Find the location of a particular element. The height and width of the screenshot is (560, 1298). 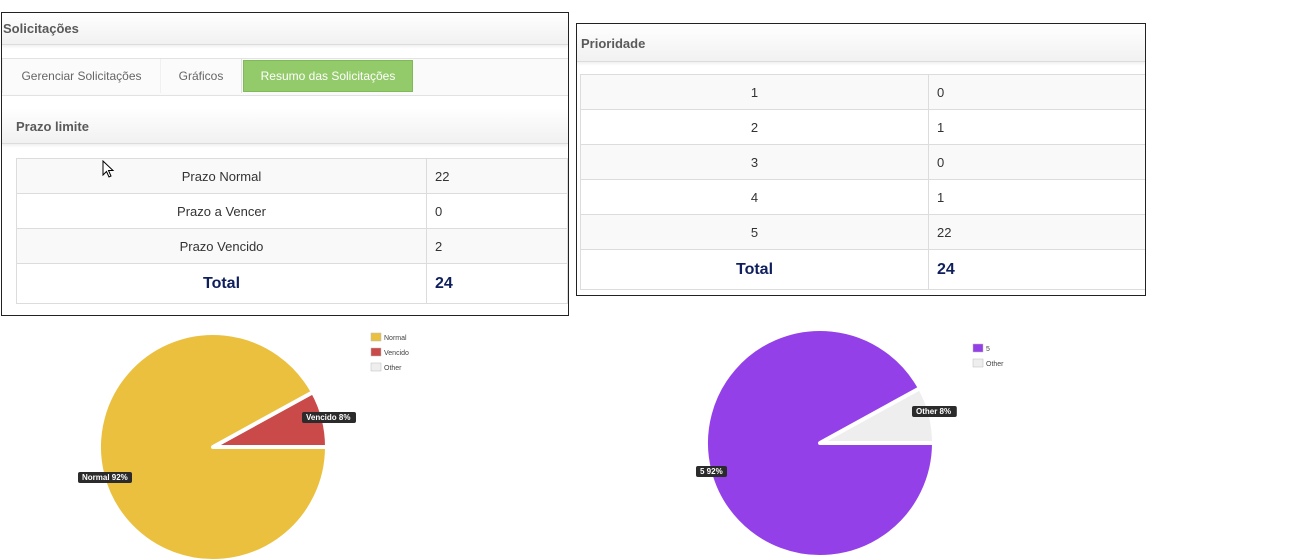

table-row: 5 22 is located at coordinates (862, 232).